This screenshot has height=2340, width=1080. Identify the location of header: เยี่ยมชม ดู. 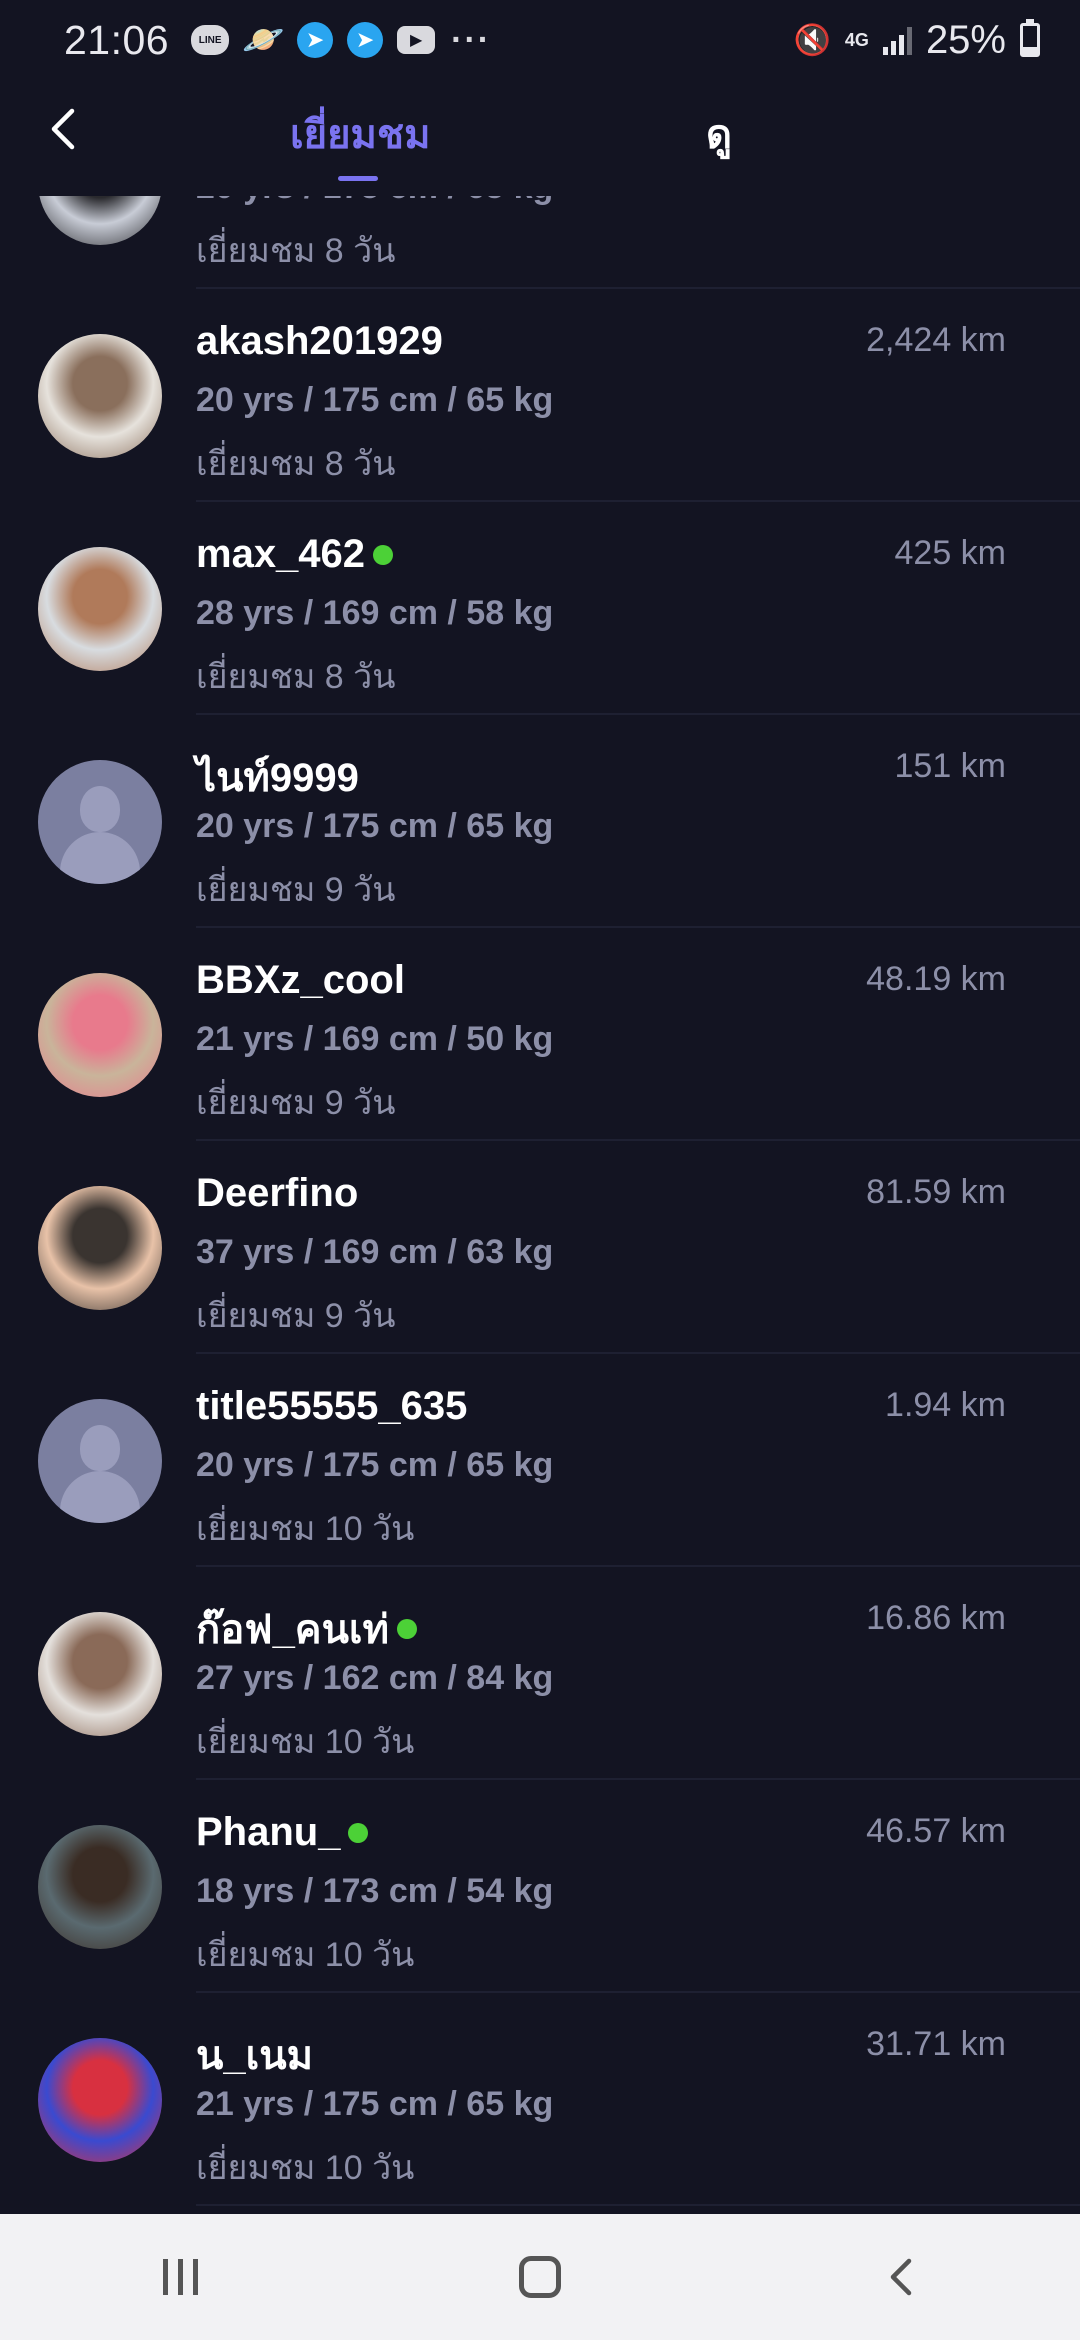
(540, 135).